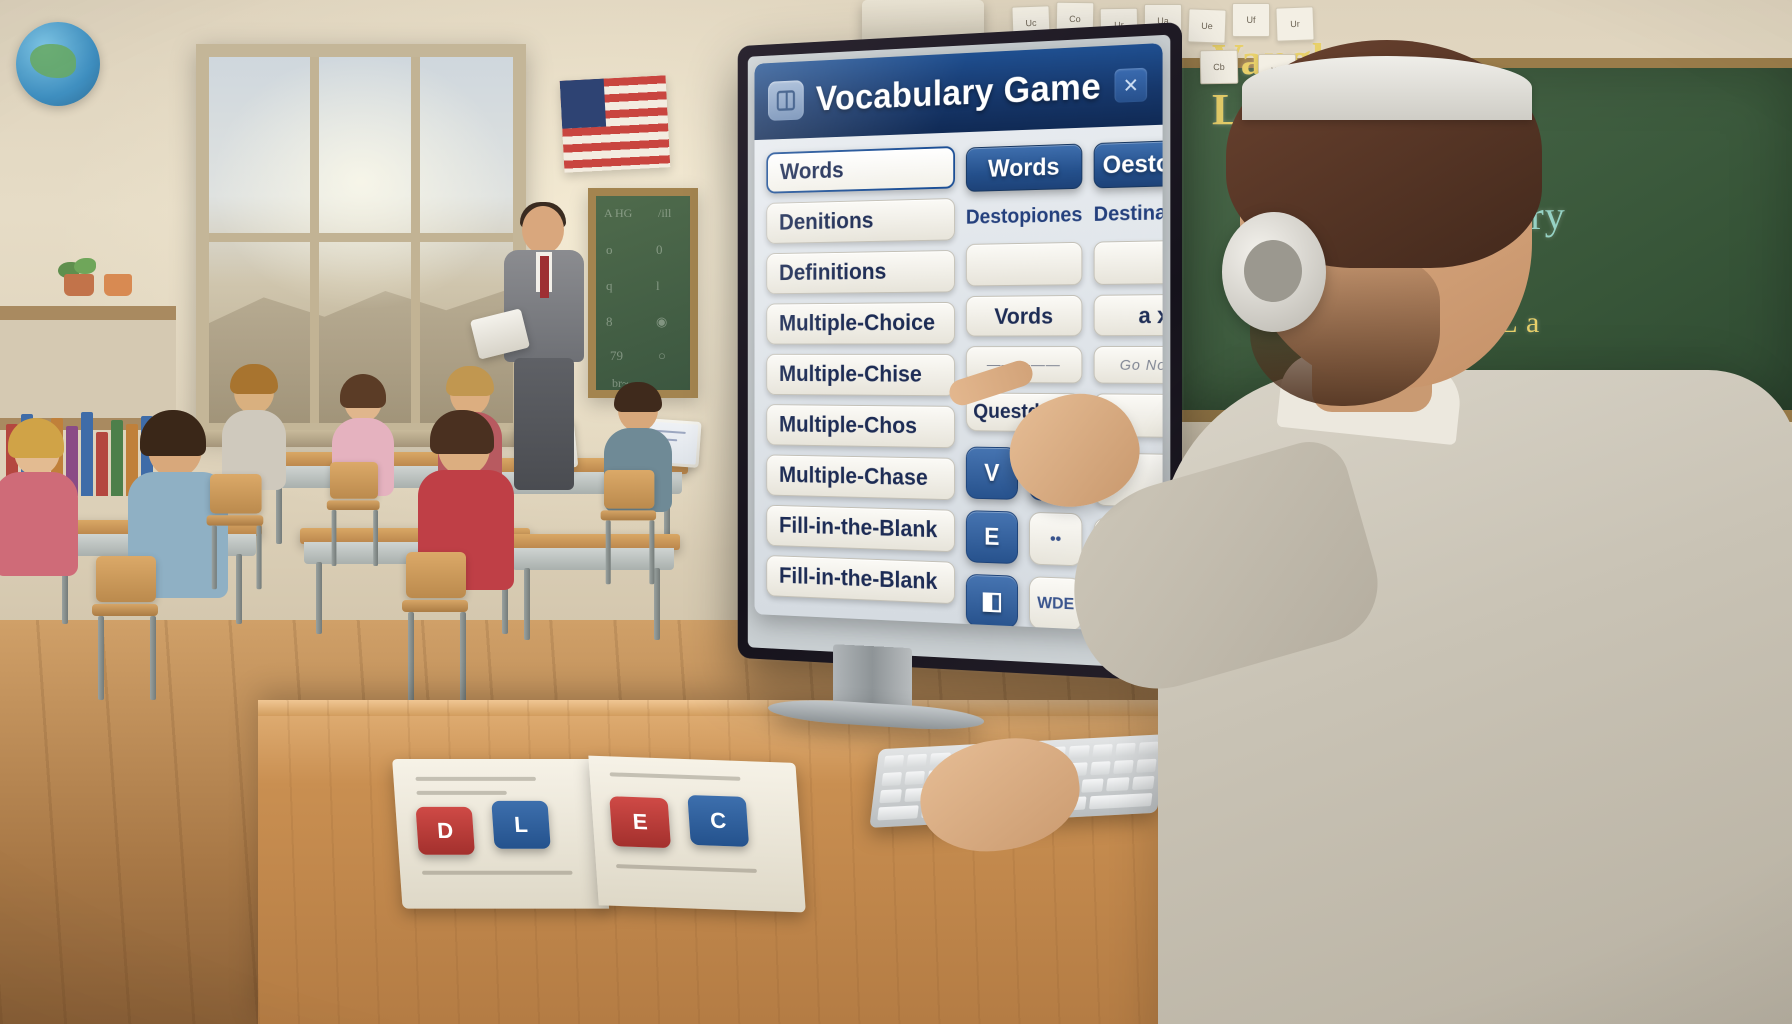 The height and width of the screenshot is (1024, 1792). I want to click on book-page-left: D L, so click(501, 833).